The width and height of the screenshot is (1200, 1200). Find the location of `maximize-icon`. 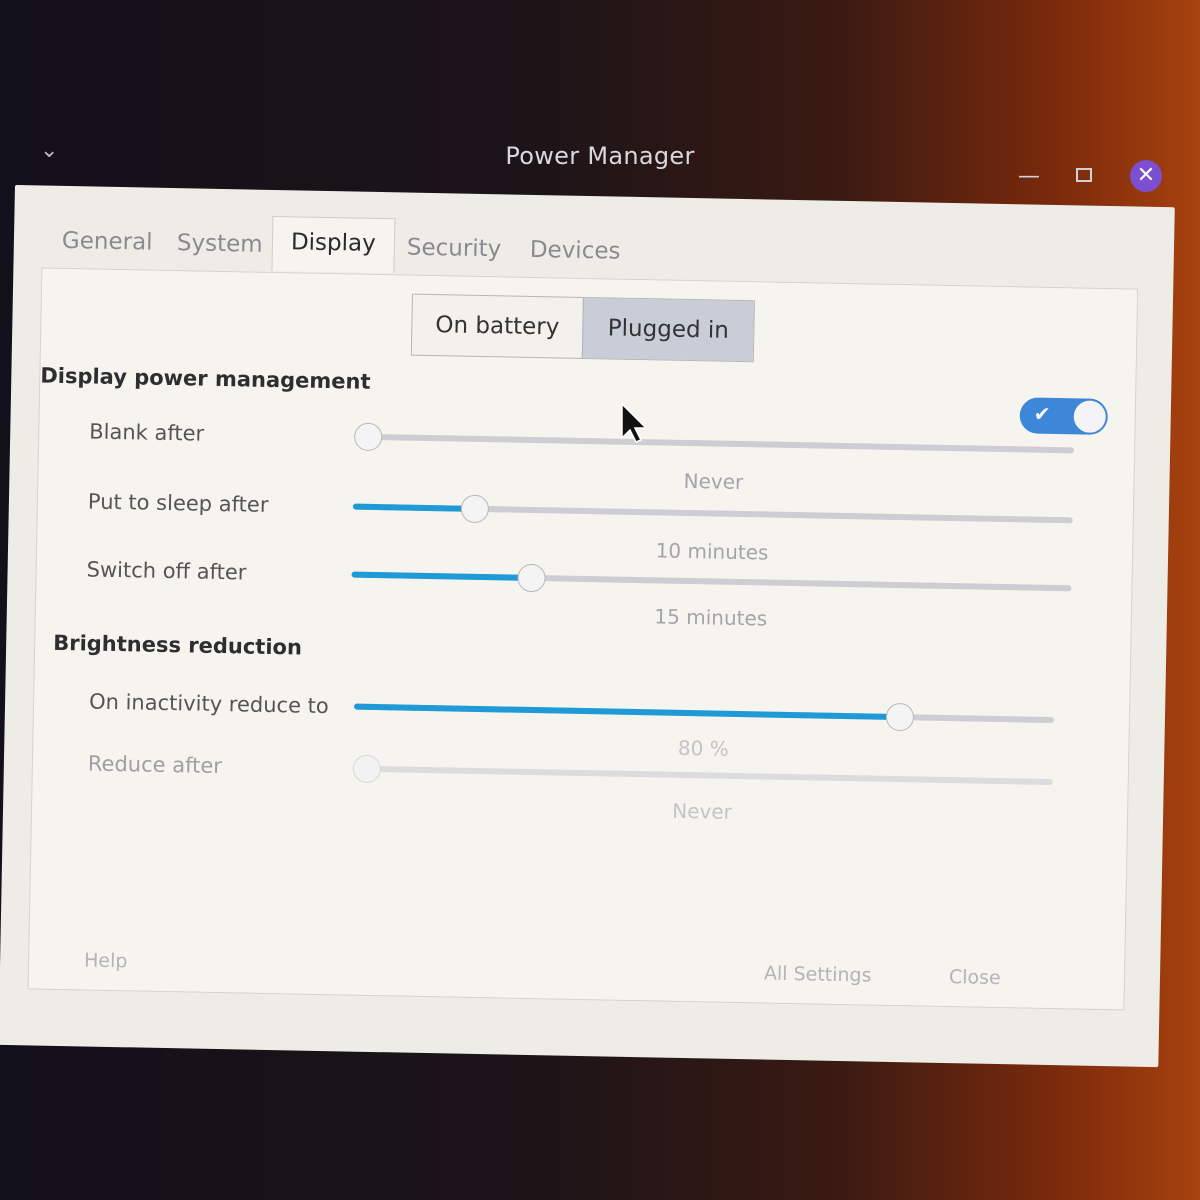

maximize-icon is located at coordinates (1084, 175).